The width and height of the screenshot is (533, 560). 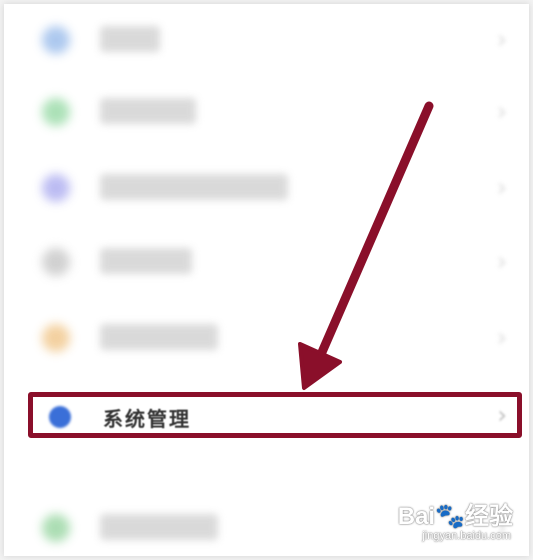 I want to click on paw-icon: 🐾, so click(x=450, y=516).